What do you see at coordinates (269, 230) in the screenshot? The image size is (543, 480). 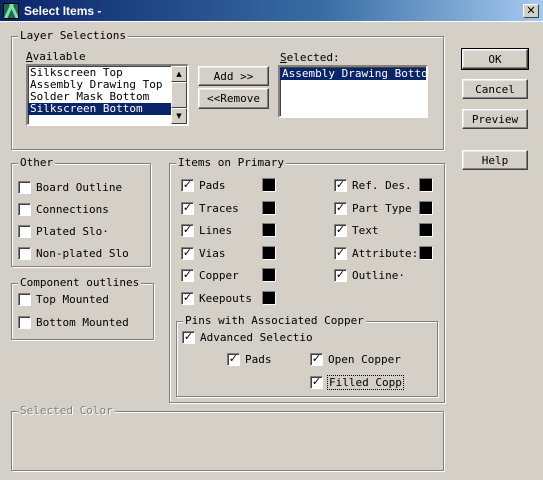 I see `lines-color-swatch` at bounding box center [269, 230].